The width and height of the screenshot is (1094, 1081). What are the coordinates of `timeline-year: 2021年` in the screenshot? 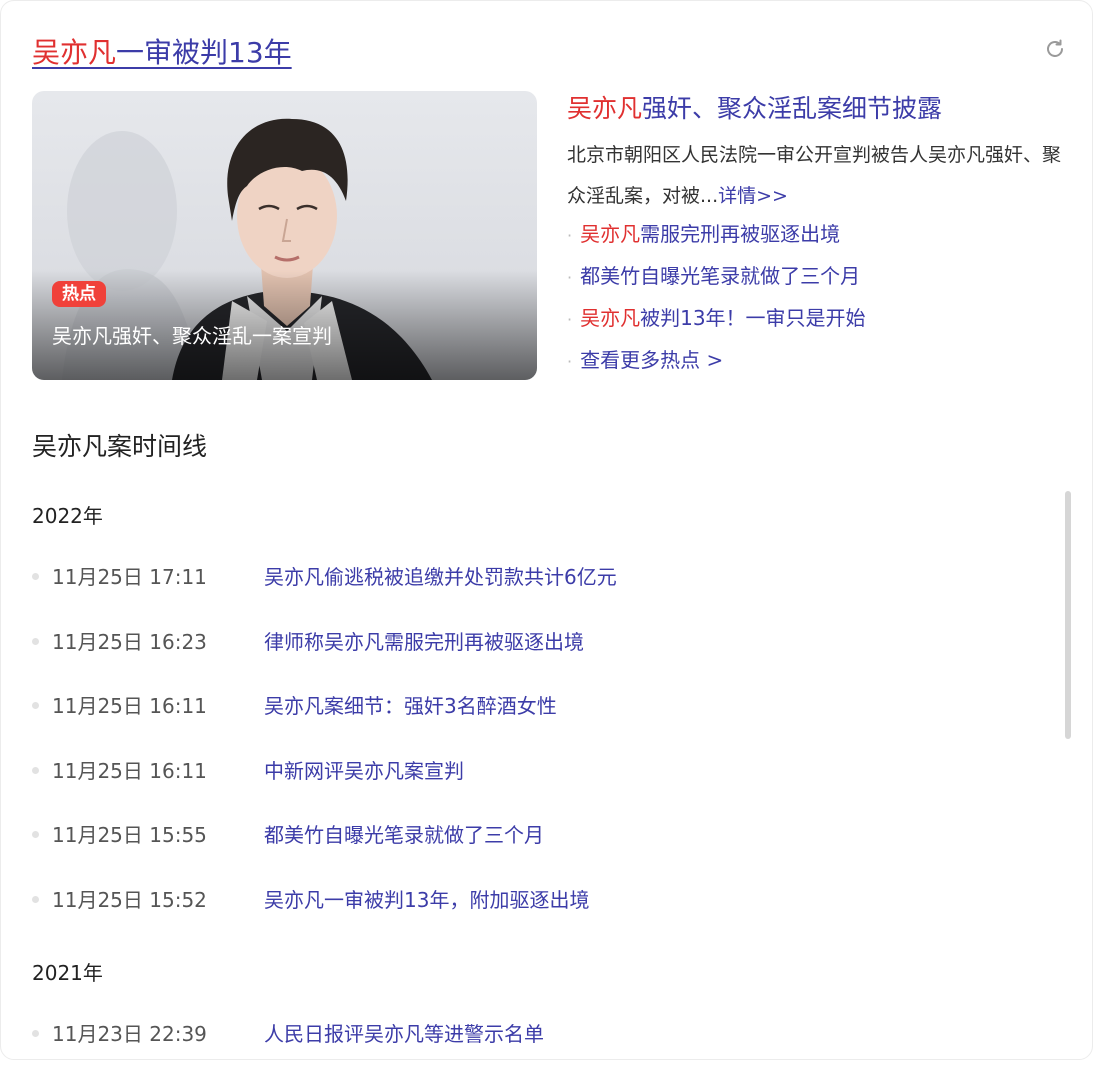 It's located at (67, 973).